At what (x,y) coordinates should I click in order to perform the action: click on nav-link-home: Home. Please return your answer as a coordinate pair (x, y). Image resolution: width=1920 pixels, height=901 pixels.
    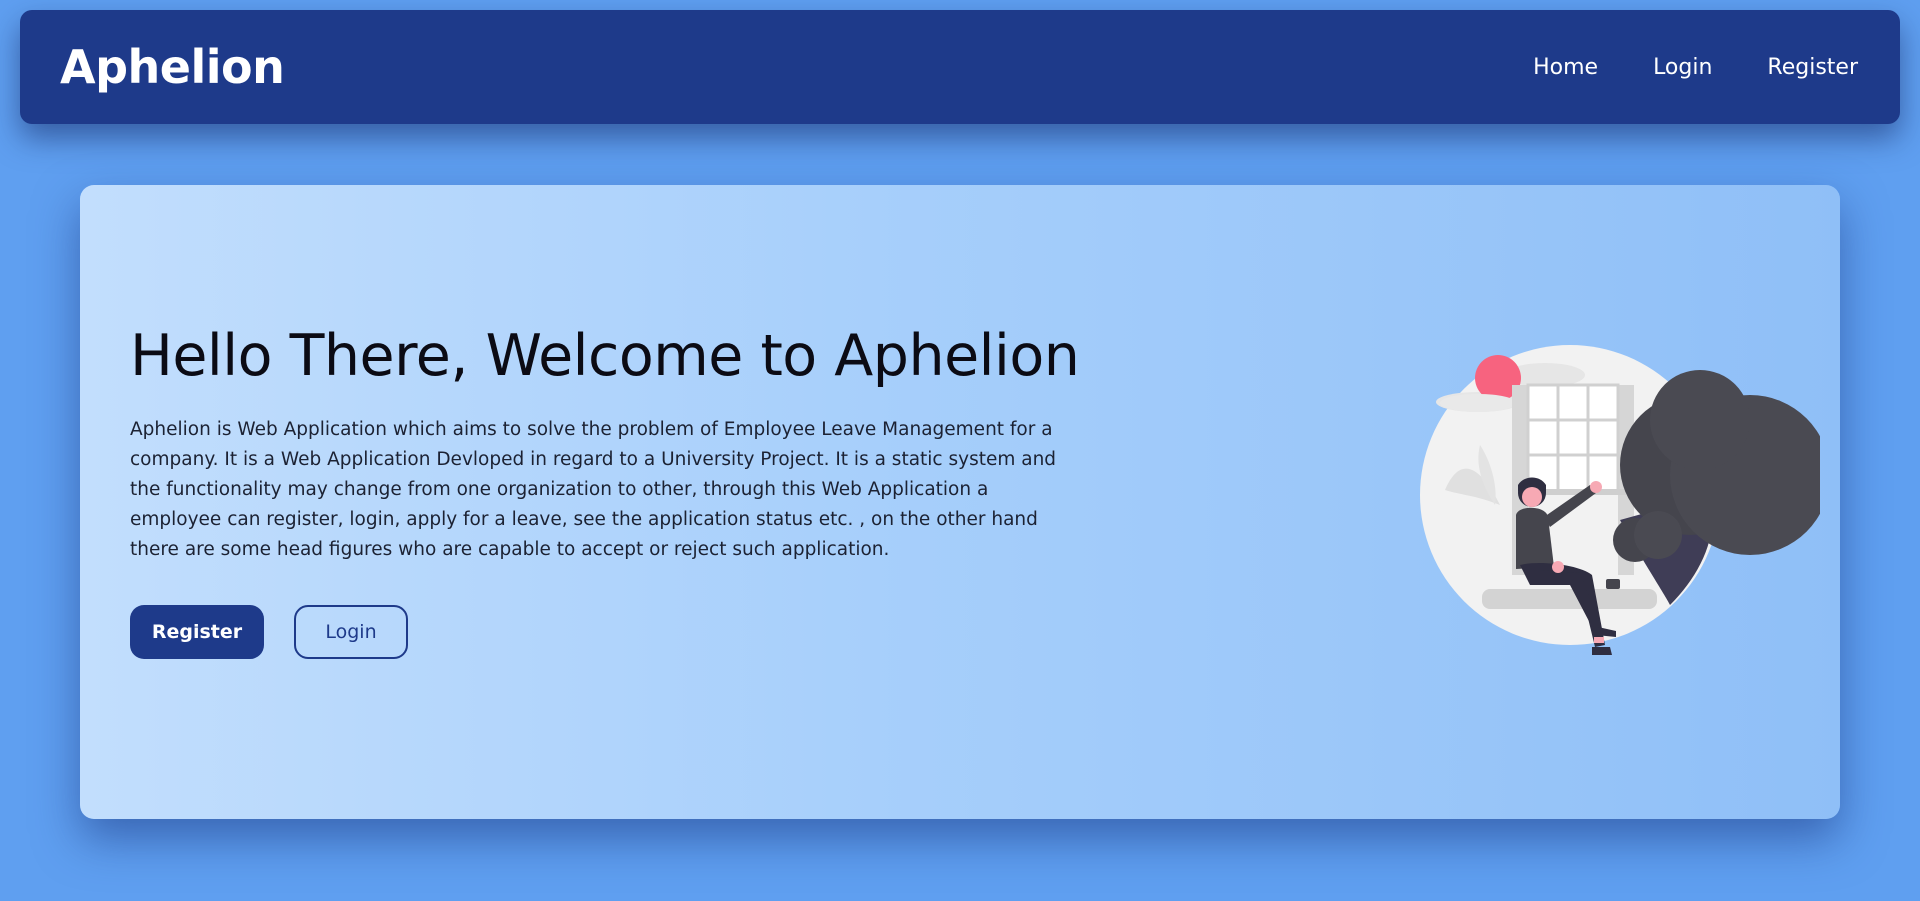
    Looking at the image, I should click on (1565, 67).